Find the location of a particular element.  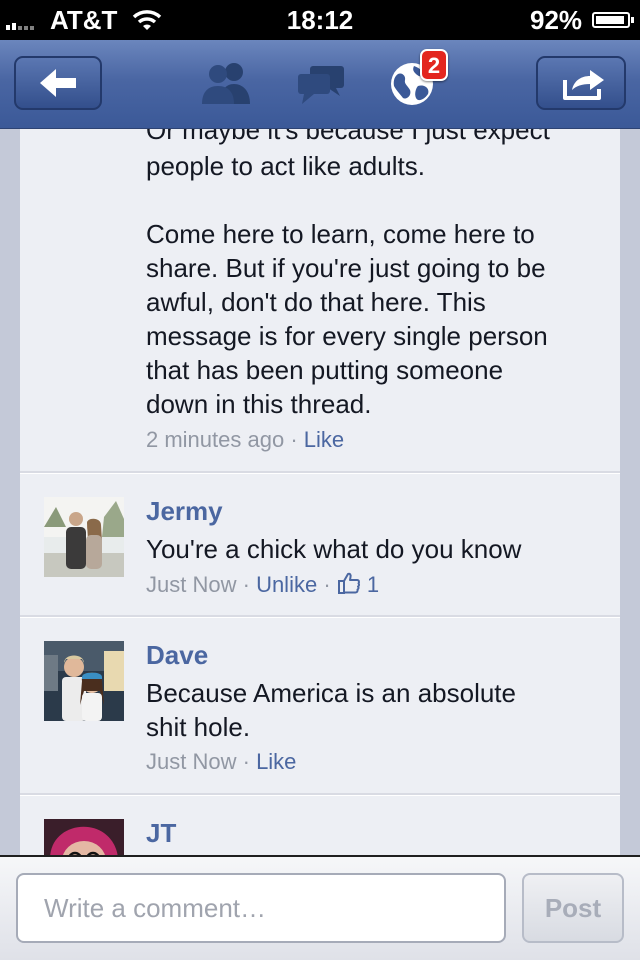

commenter-name: JT is located at coordinates (161, 833).